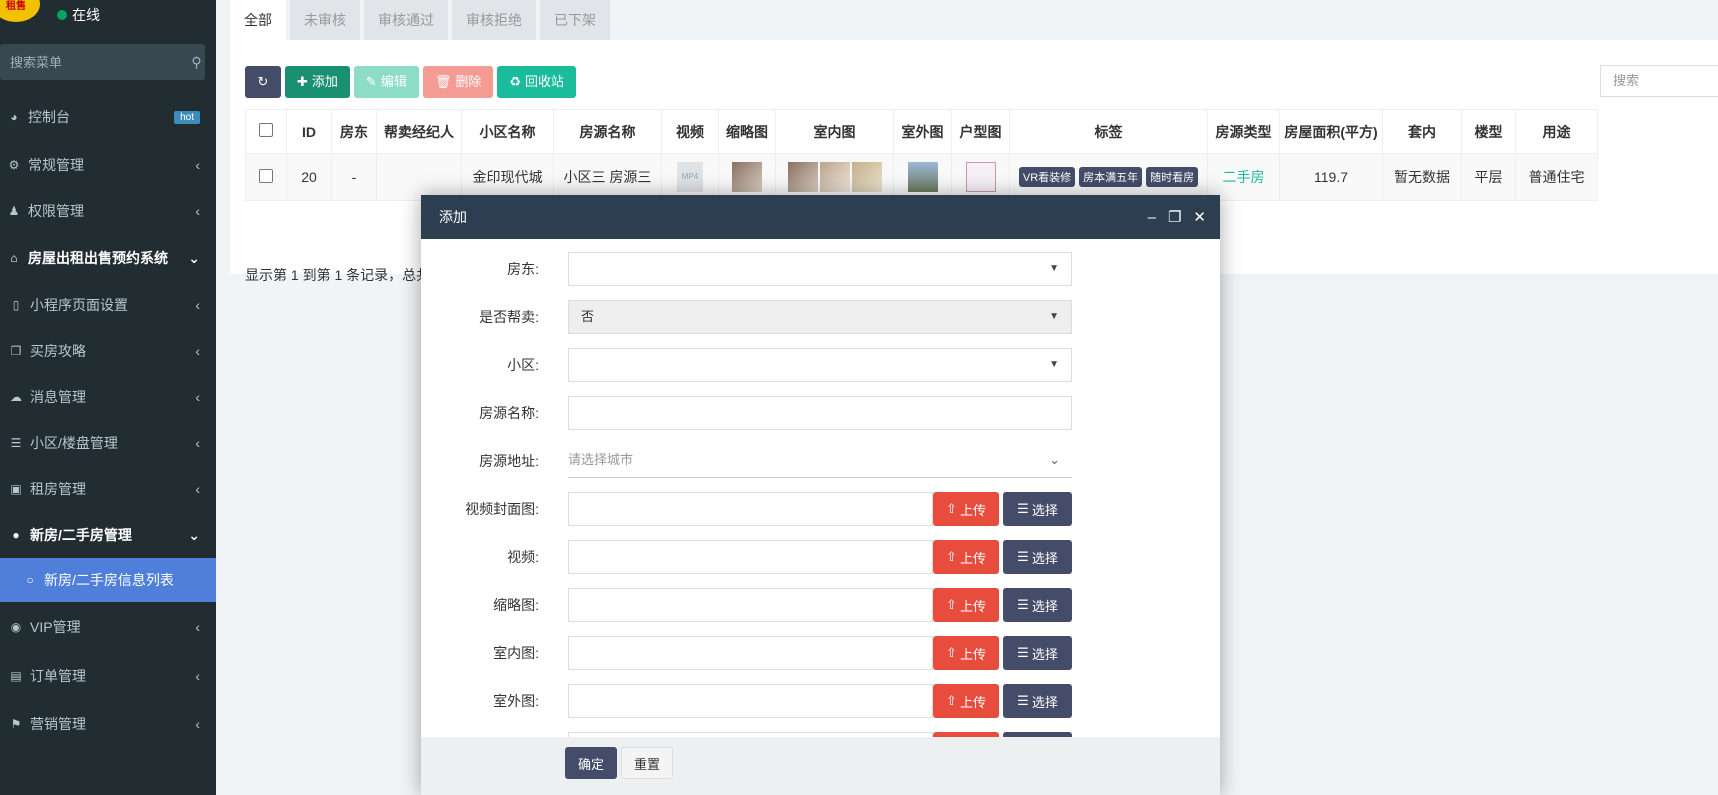 Image resolution: width=1718 pixels, height=795 pixels. Describe the element at coordinates (516, 701) in the screenshot. I see `field-label: 室外图:` at that location.